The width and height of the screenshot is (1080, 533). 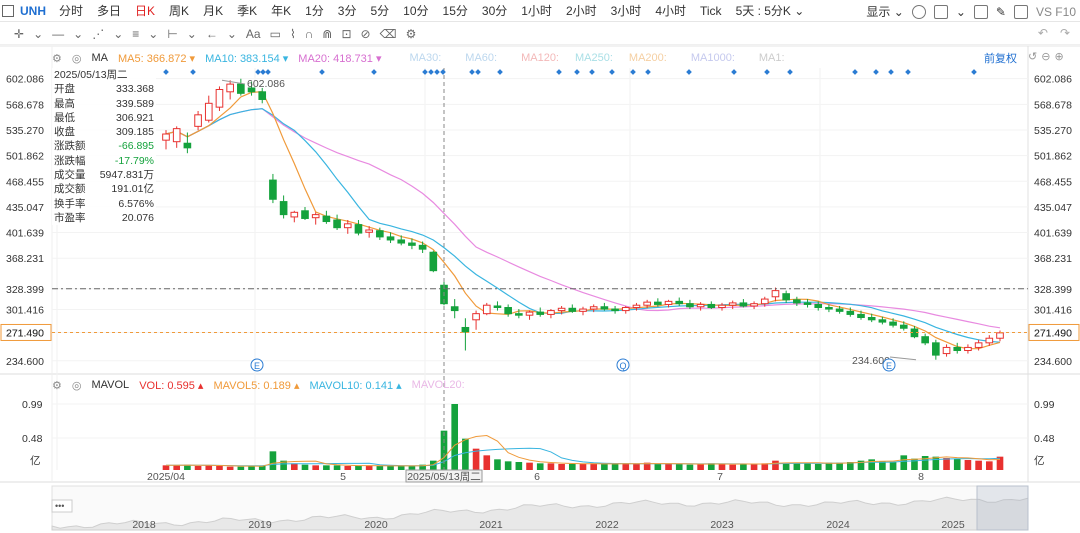 I want to click on info-row-open: 开盘 333.368, so click(x=104, y=89).